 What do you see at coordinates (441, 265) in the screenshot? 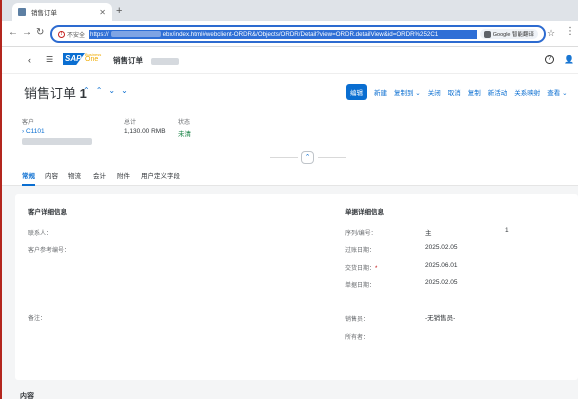
I see `delivery-date-value: 2025.06.01` at bounding box center [441, 265].